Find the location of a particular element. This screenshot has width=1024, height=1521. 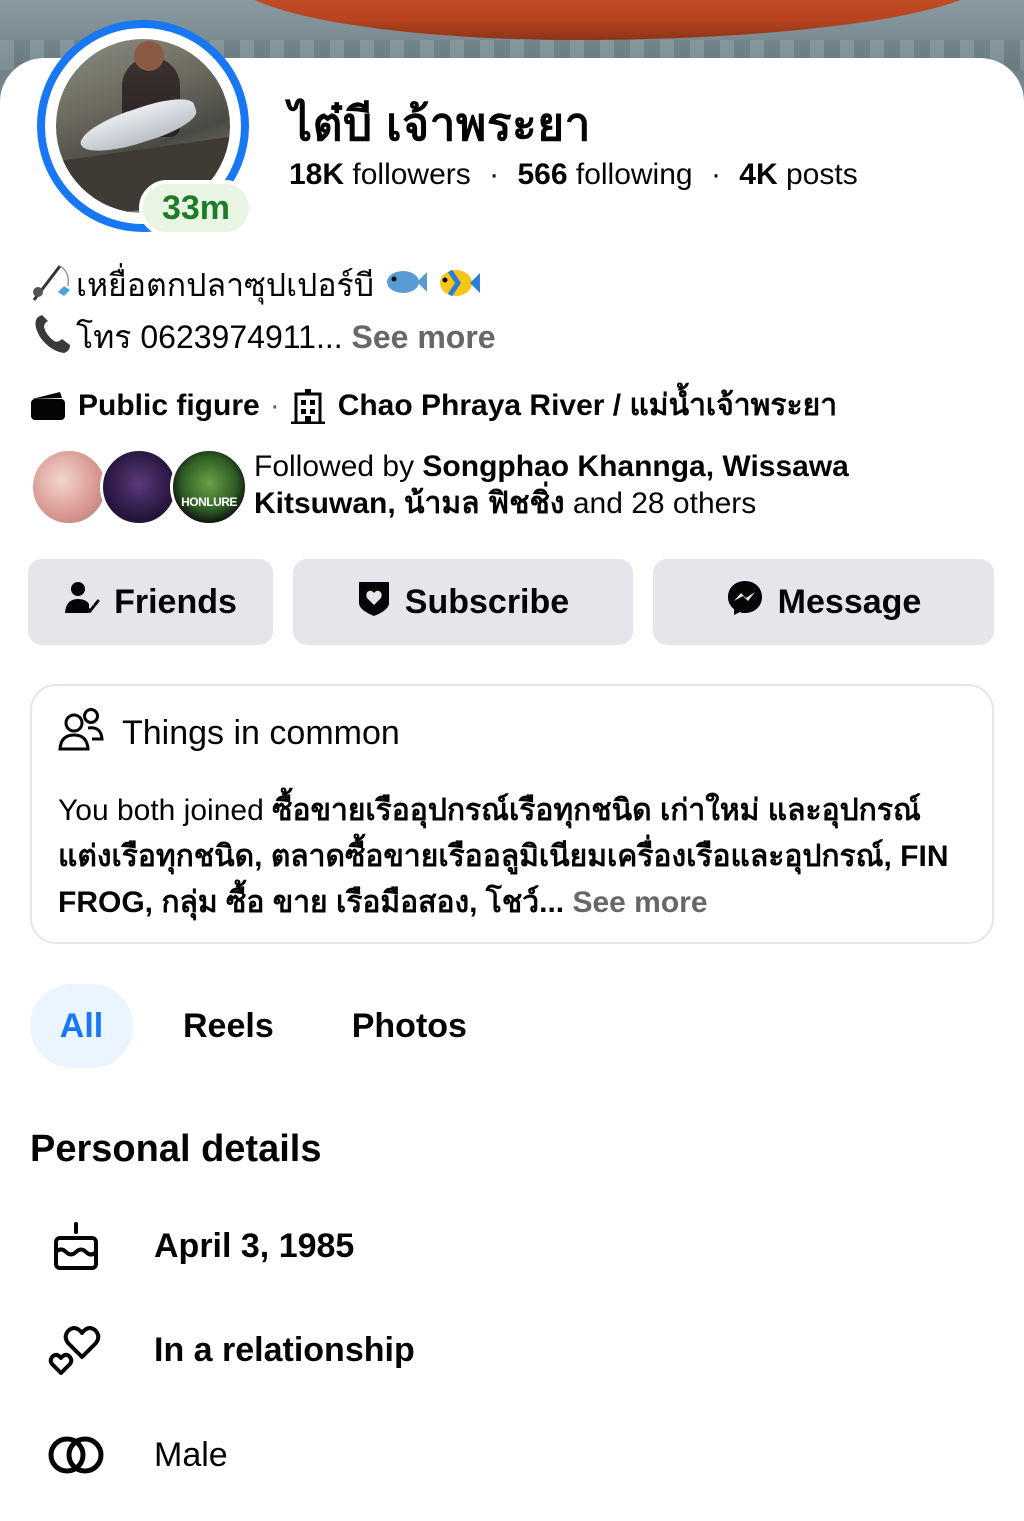

profile-name: ไต๋บี เจ้าพระยา is located at coordinates (440, 124).